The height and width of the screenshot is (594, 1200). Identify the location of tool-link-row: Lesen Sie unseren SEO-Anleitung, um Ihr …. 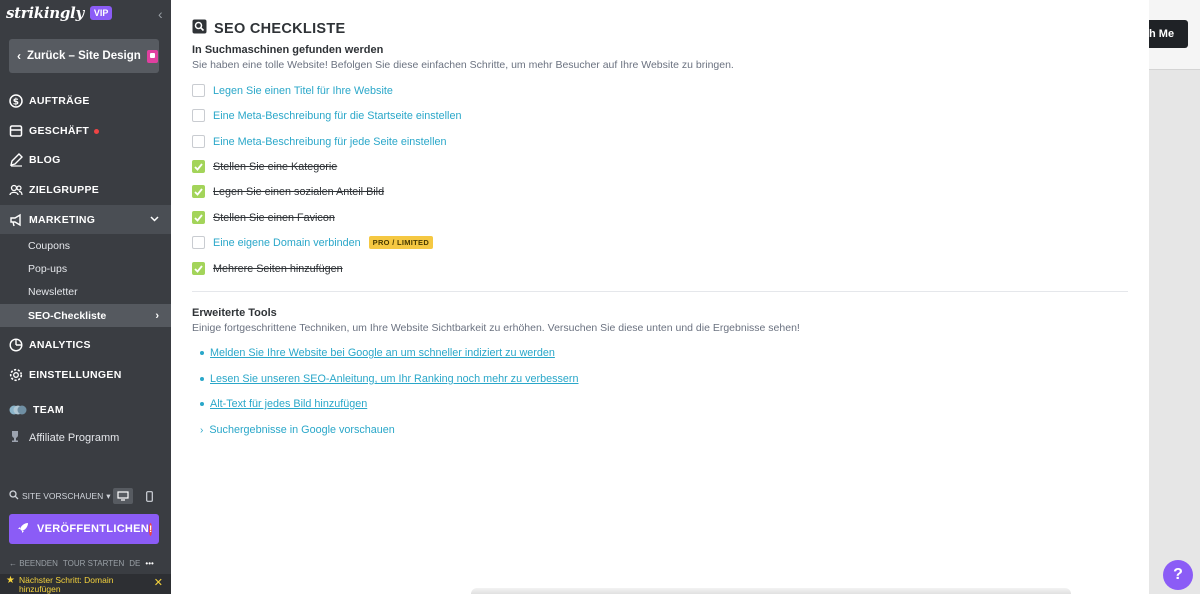
(389, 379).